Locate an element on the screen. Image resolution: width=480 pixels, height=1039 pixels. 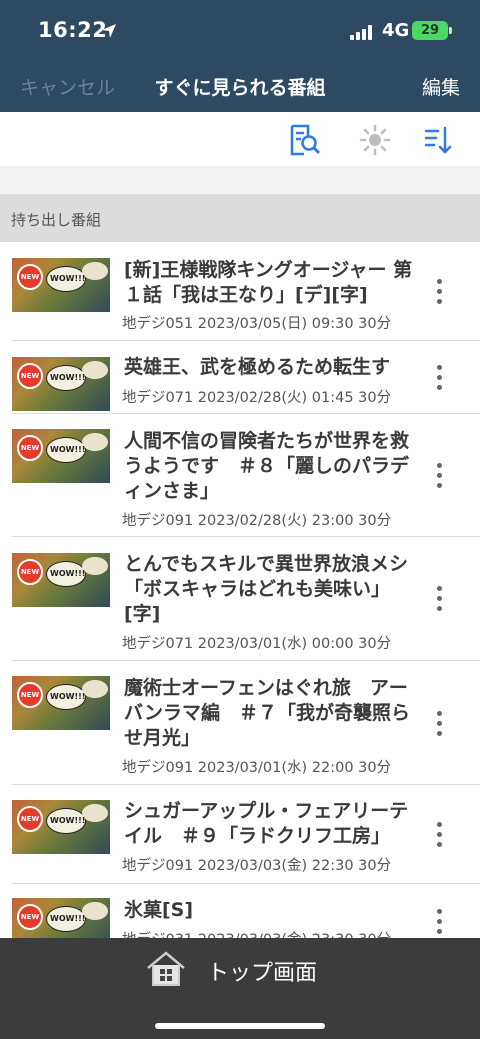
status-bar: 16:22 4G 29 is located at coordinates (240, 30).